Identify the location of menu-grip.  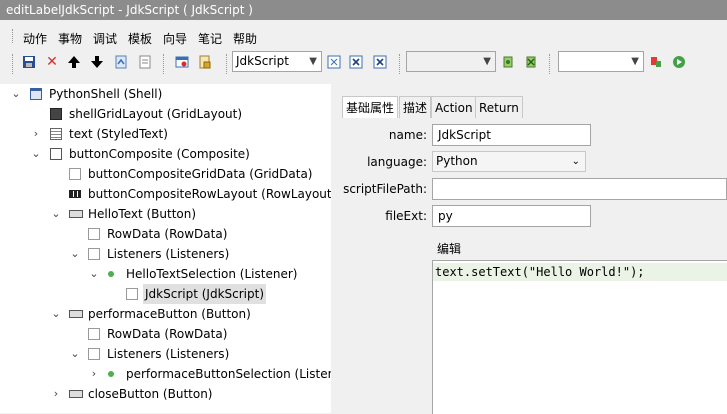
(14, 36).